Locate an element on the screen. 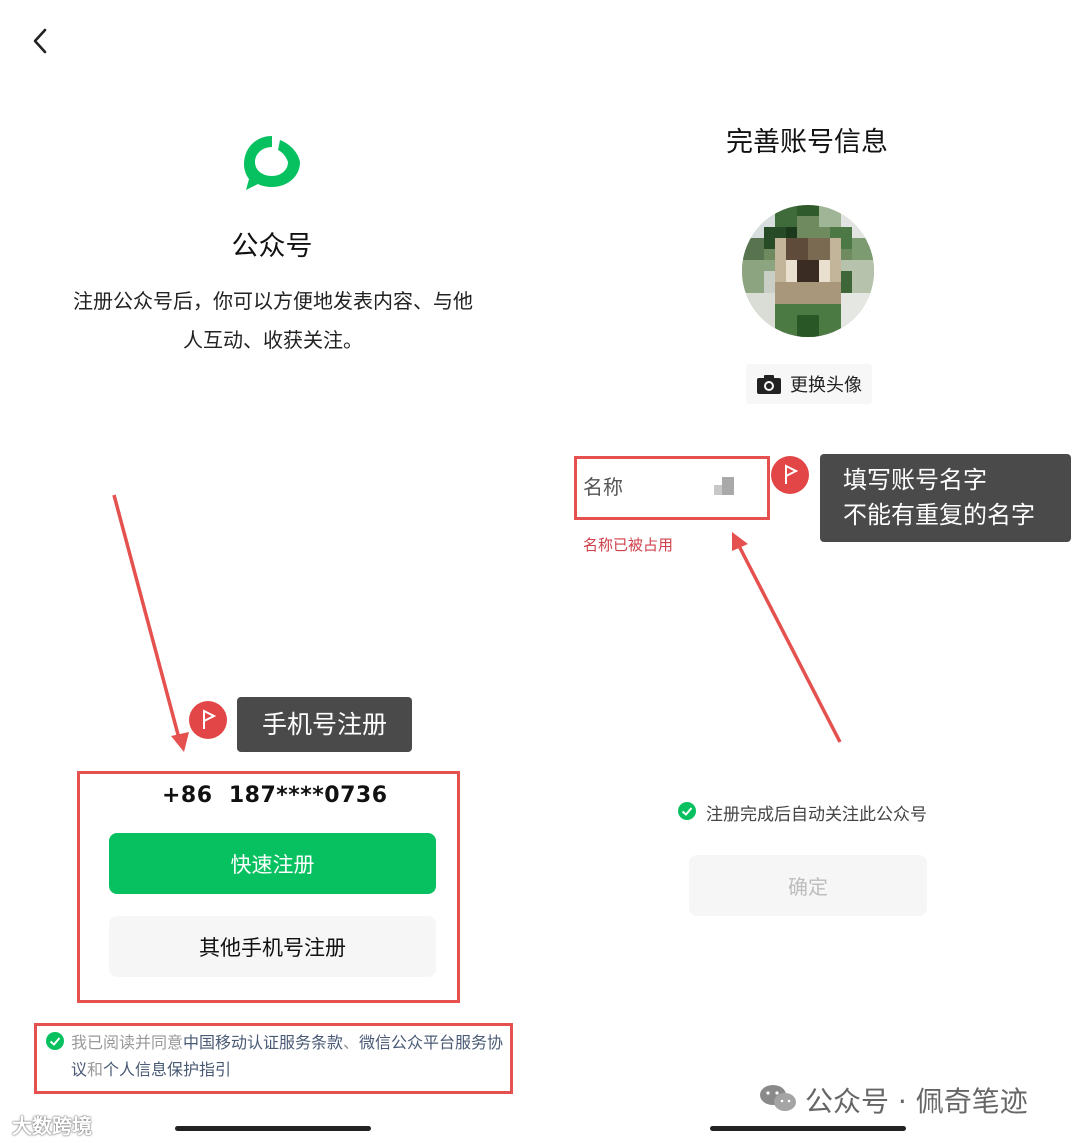  change-avatar-label: 更换头像 is located at coordinates (826, 385).